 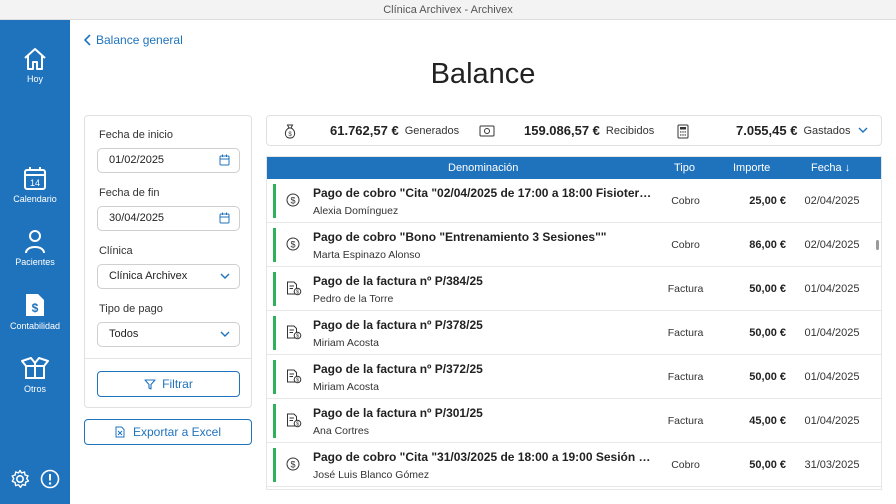 I want to click on sidebar-item-label: Otros, so click(x=34, y=389).